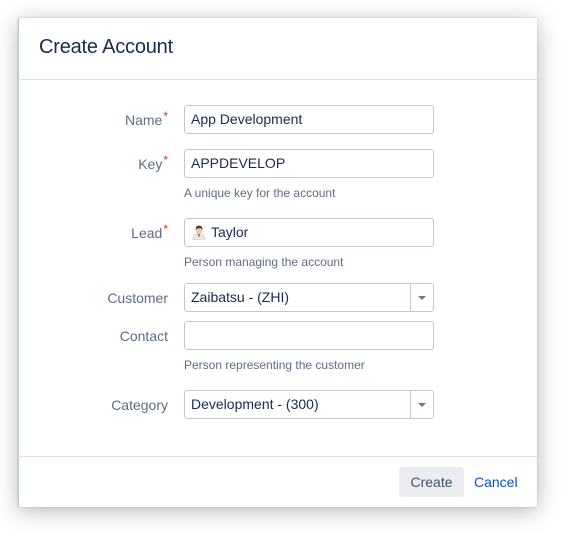 The height and width of the screenshot is (555, 586). I want to click on contact-help-text: Person representing the customer, so click(274, 365).